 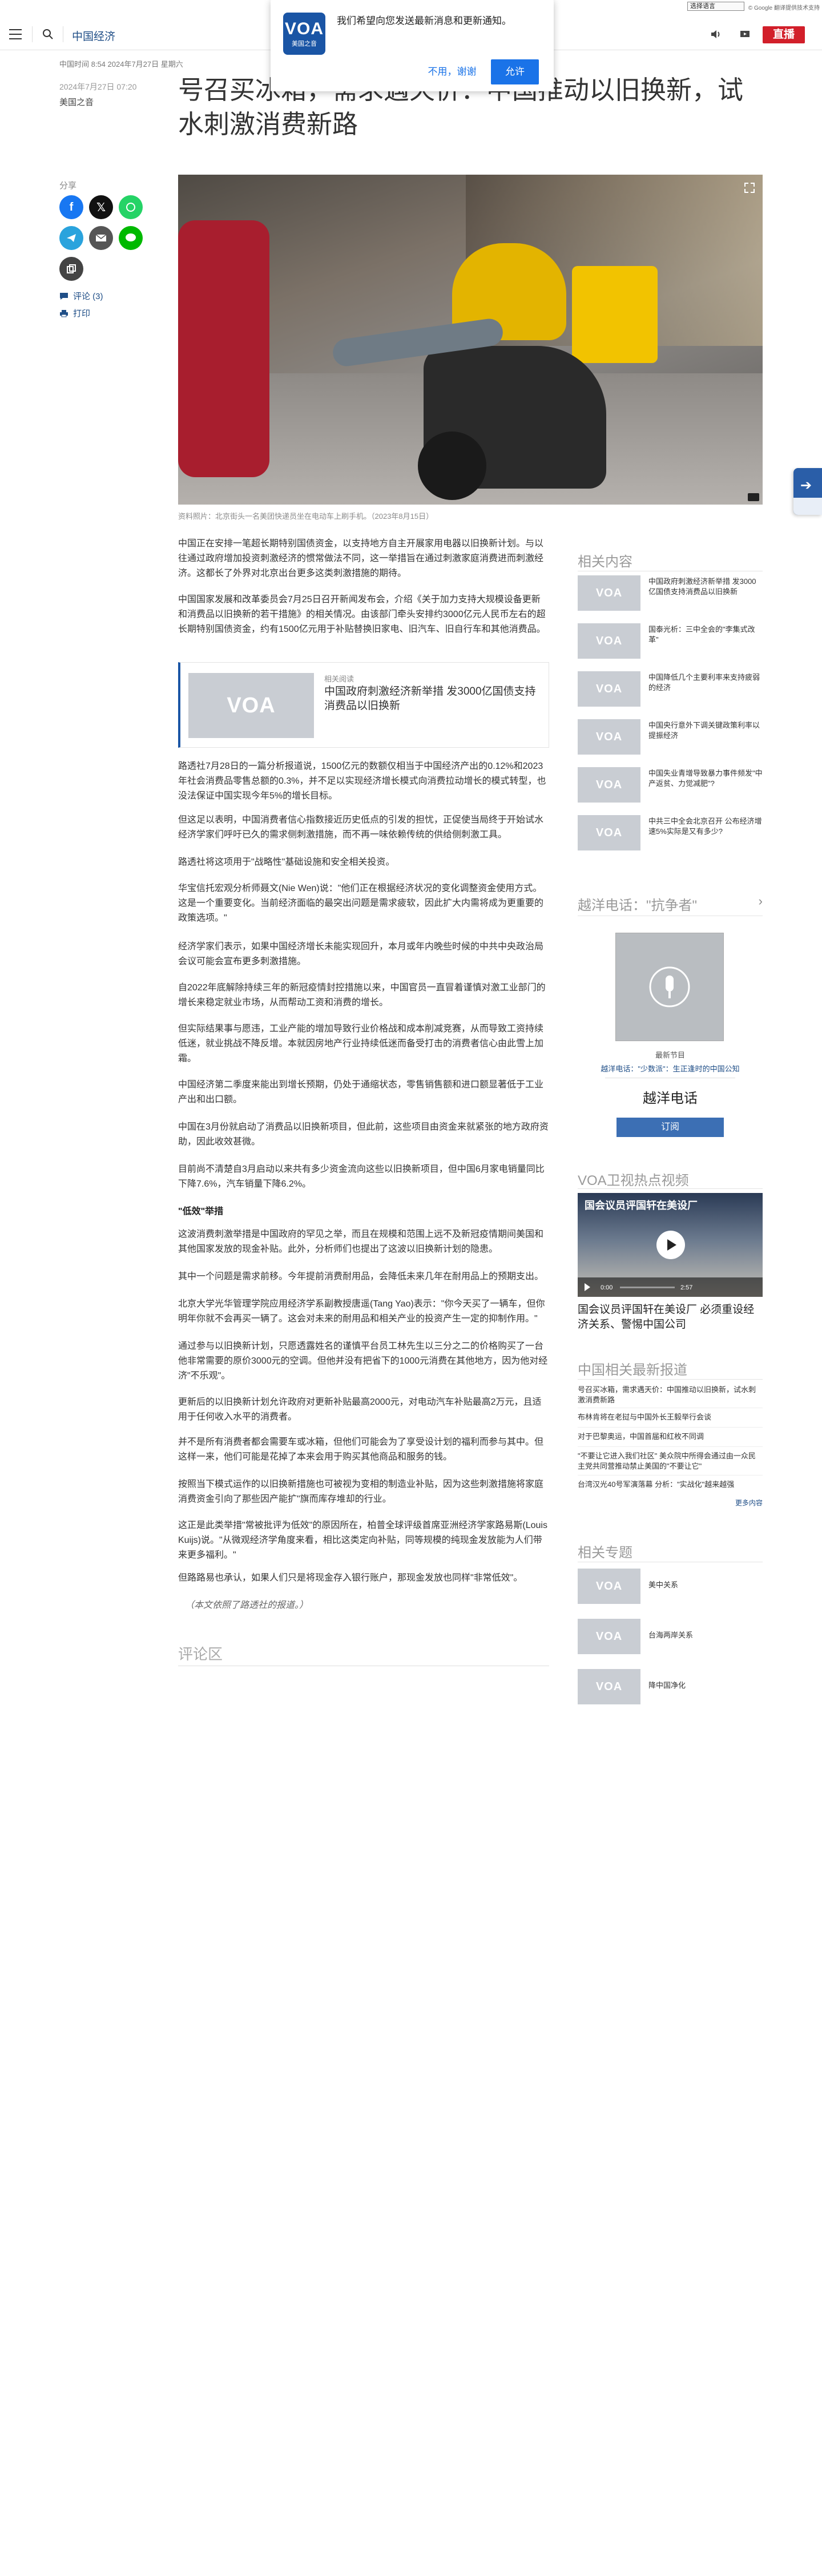 What do you see at coordinates (670, 1380) in the screenshot?
I see `sidebar-divider` at bounding box center [670, 1380].